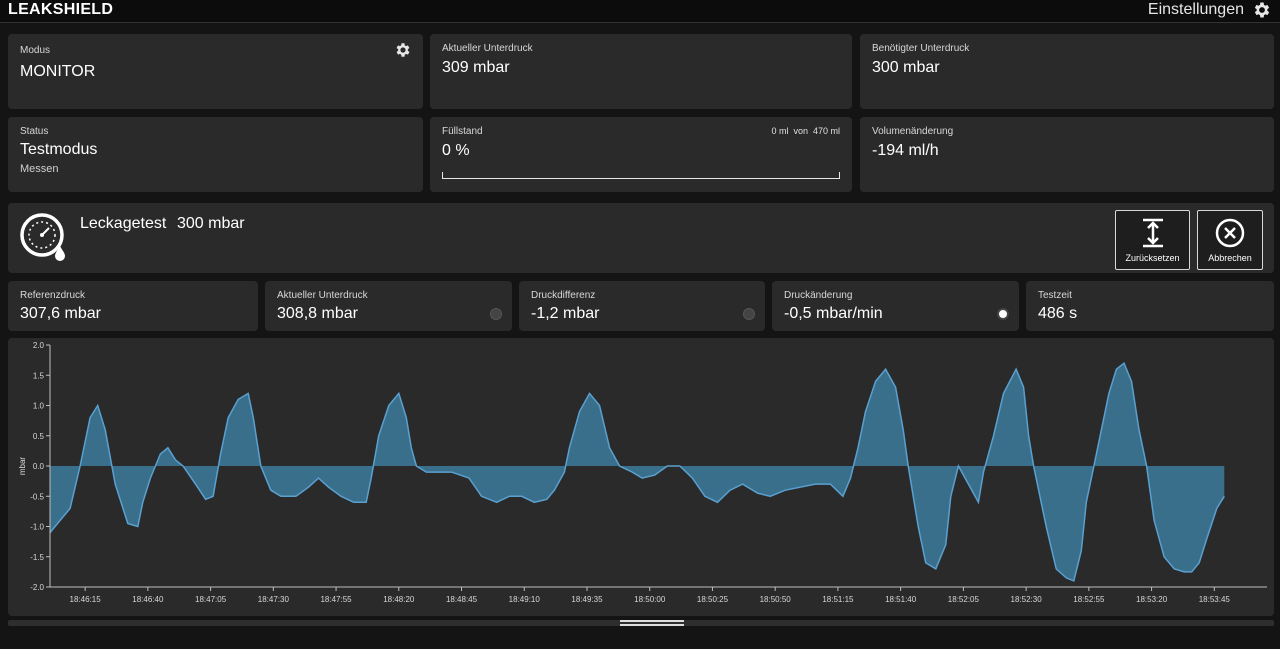  What do you see at coordinates (59, 149) in the screenshot?
I see `status-value: Testmodus` at bounding box center [59, 149].